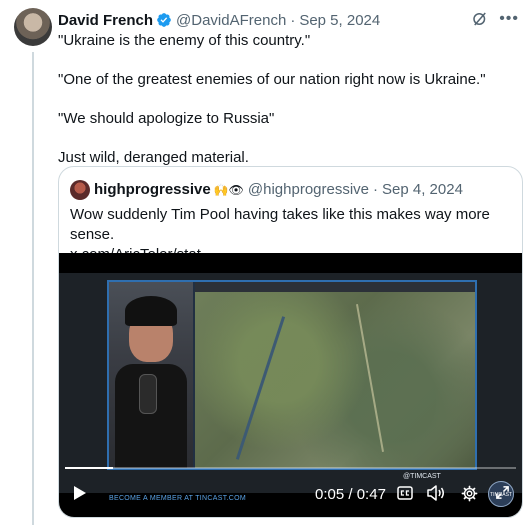 The height and width of the screenshot is (525, 531). I want to click on fullscreen-icon, so click(502, 492).